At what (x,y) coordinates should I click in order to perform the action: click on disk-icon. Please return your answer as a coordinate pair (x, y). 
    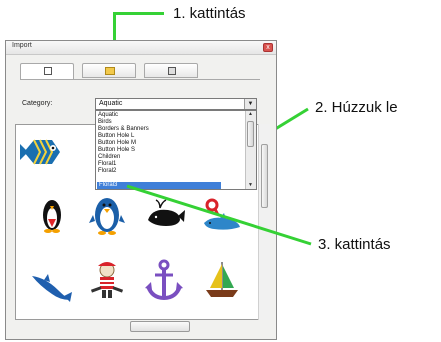
    Looking at the image, I should click on (172, 71).